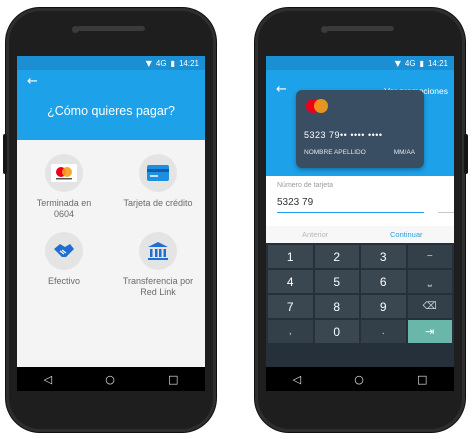 This screenshot has width=476, height=439. Describe the element at coordinates (295, 202) in the screenshot. I see `card-number-input: 5323 79` at that location.